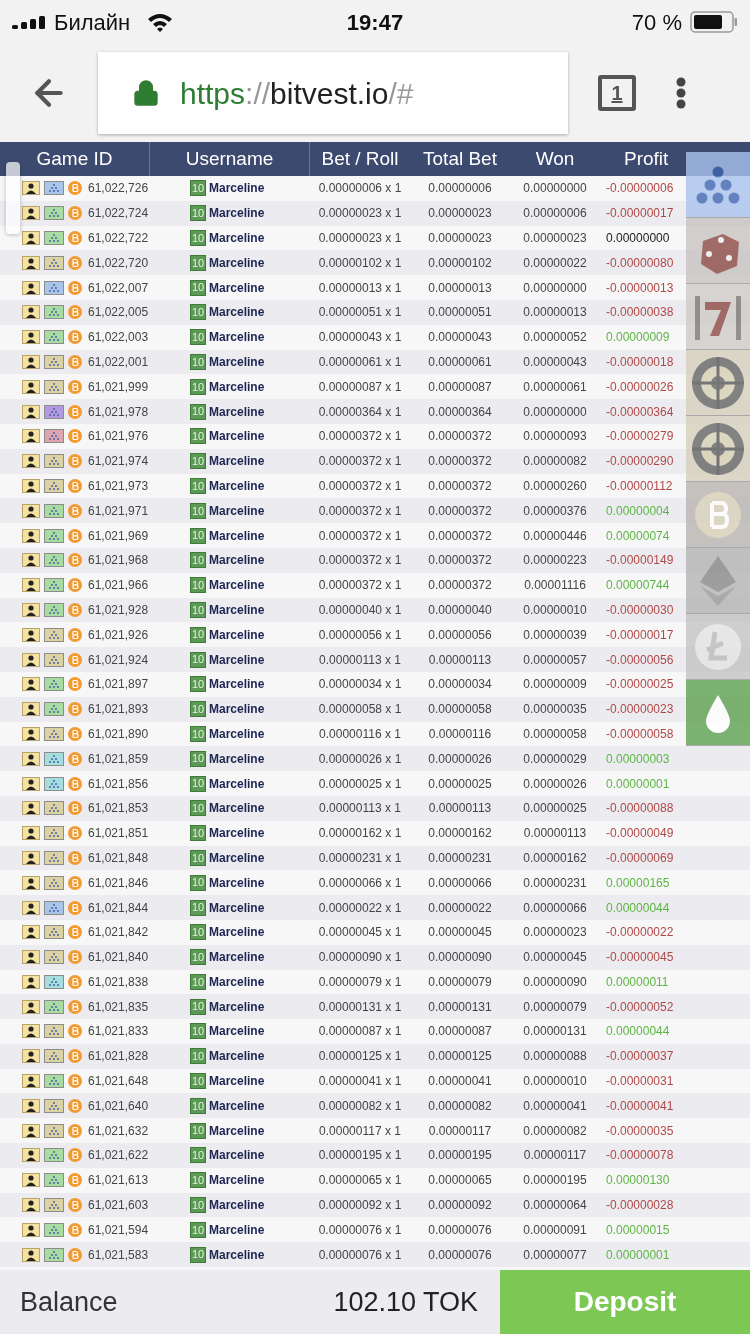 This screenshot has width=750, height=1334. I want to click on game-id: 61,022,001, so click(118, 361).